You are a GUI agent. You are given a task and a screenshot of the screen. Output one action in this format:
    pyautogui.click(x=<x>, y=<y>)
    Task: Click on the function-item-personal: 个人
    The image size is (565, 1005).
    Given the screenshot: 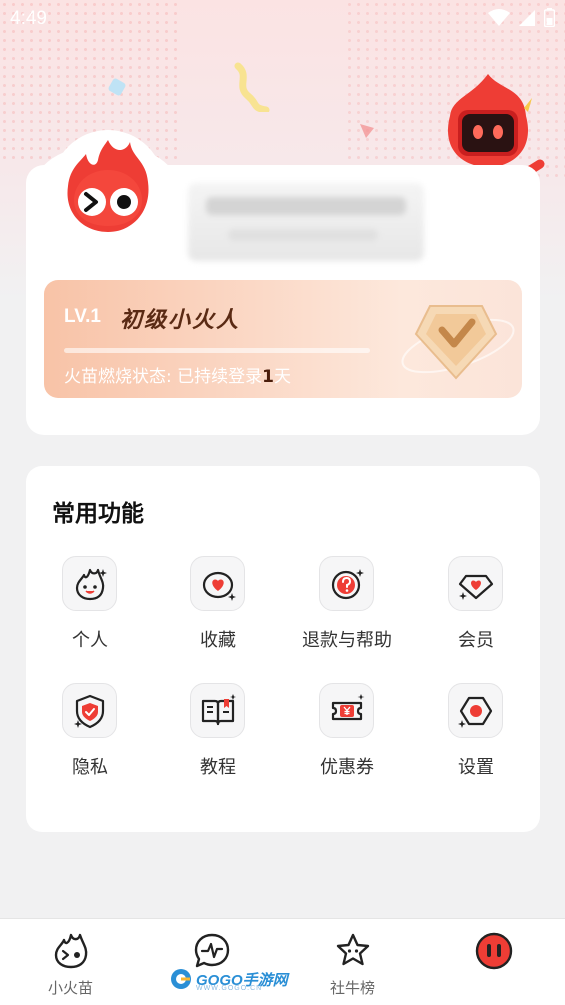 What is the action you would take?
    pyautogui.click(x=90, y=609)
    